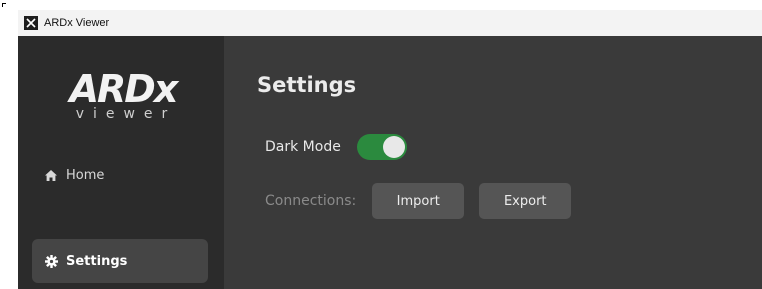 This screenshot has width=762, height=289. I want to click on title-bar: ARDx Viewer, so click(390, 23).